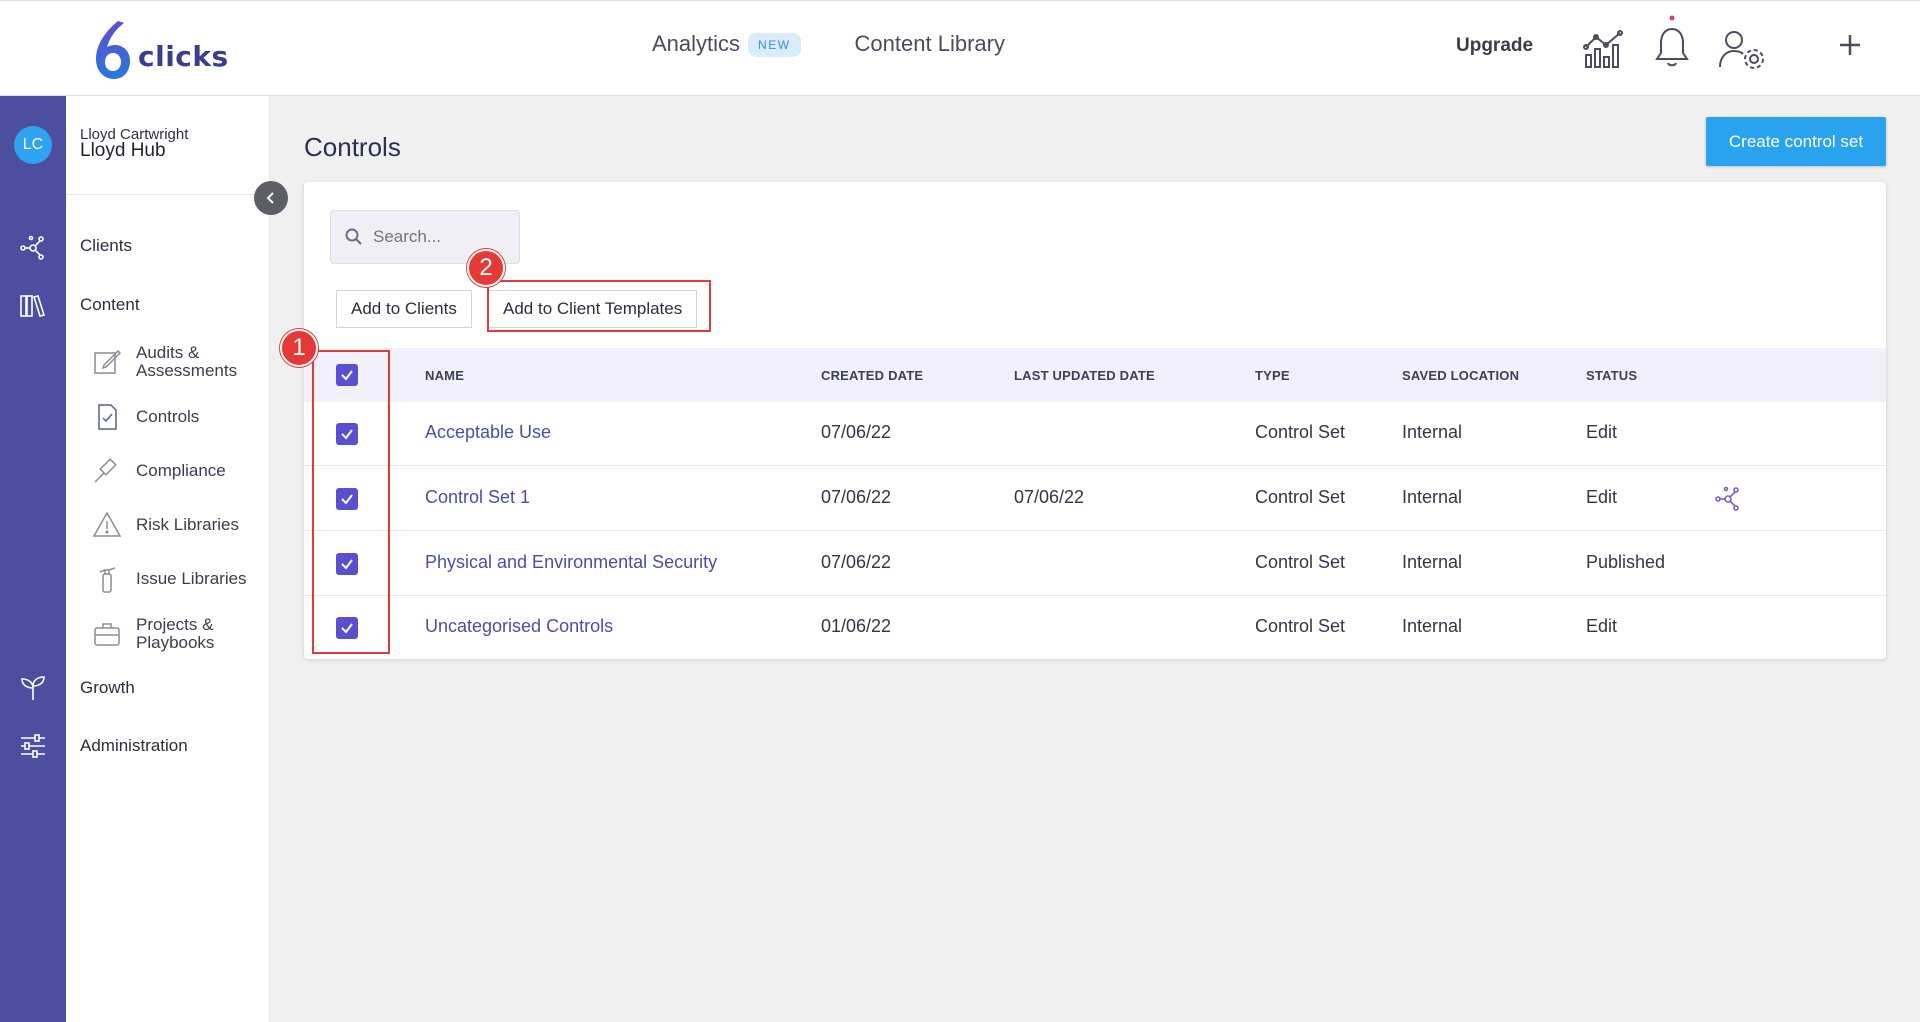  Describe the element at coordinates (107, 688) in the screenshot. I see `sidebar-item-growth: Growth` at that location.